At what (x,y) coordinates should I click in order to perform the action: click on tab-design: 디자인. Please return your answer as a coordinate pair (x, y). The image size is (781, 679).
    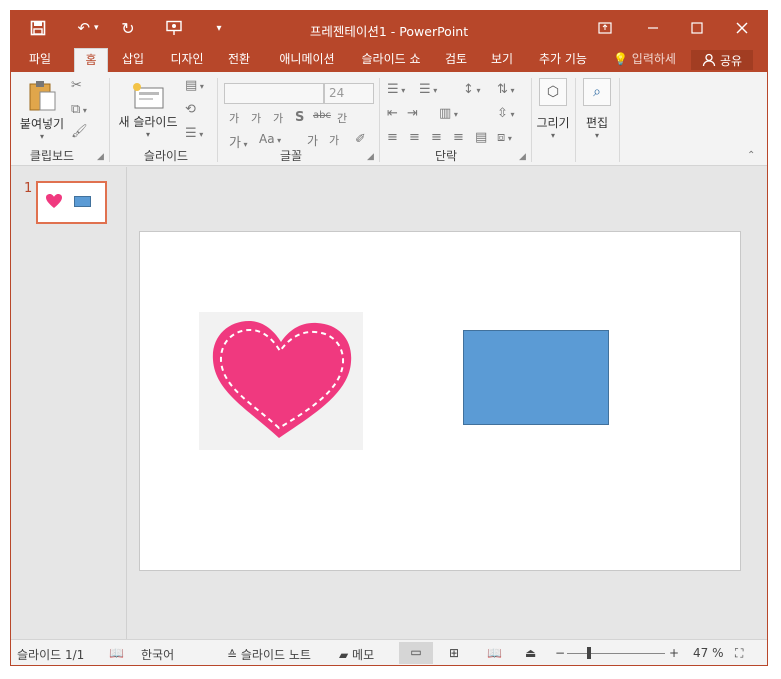
    Looking at the image, I should click on (187, 60).